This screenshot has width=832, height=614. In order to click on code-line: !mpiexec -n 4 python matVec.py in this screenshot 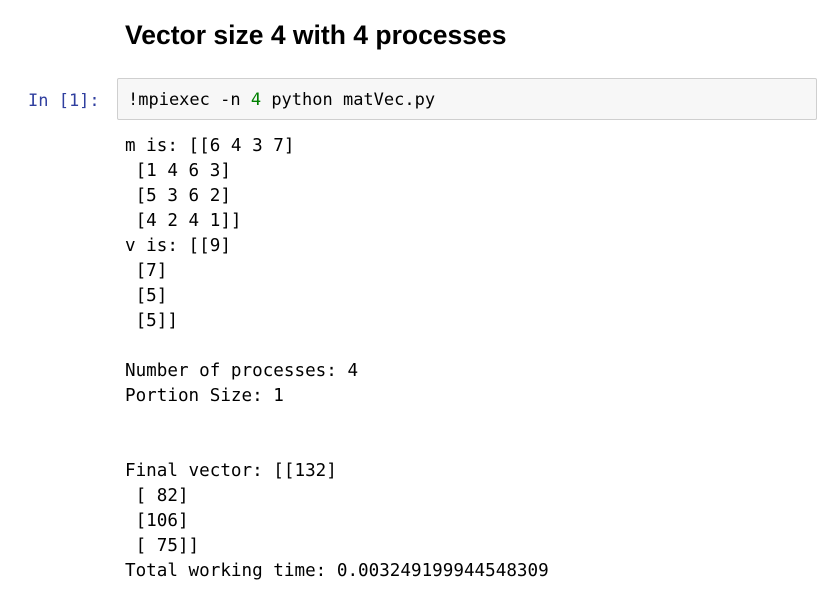, I will do `click(281, 100)`.